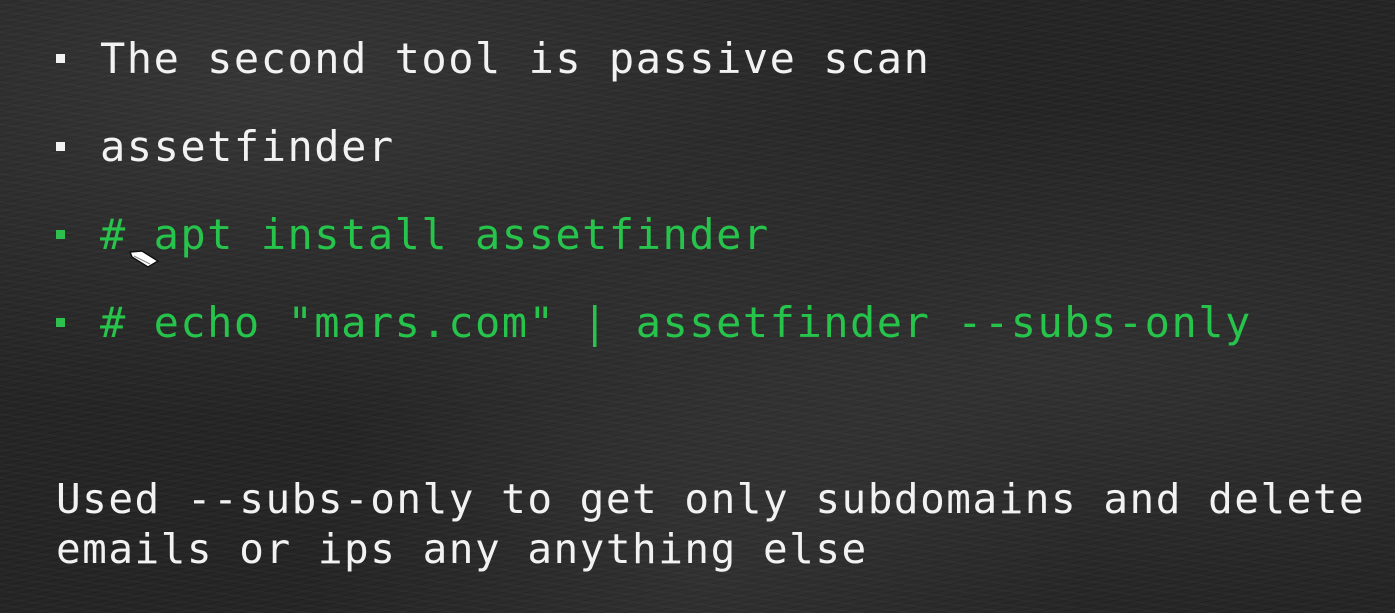  Describe the element at coordinates (515, 58) in the screenshot. I see `bullet-text-intro: The second tool is passive scan` at that location.